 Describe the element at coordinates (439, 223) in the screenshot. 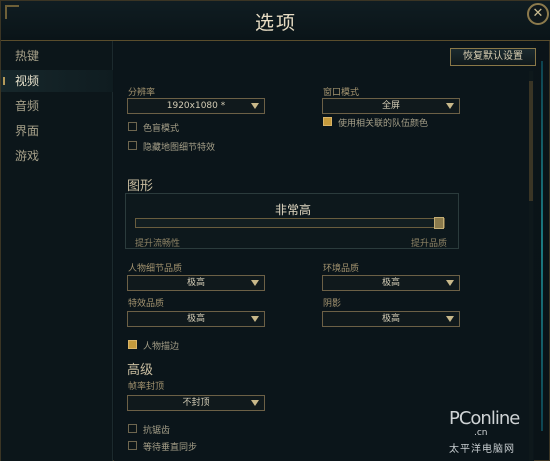

I see `slider-handle` at that location.